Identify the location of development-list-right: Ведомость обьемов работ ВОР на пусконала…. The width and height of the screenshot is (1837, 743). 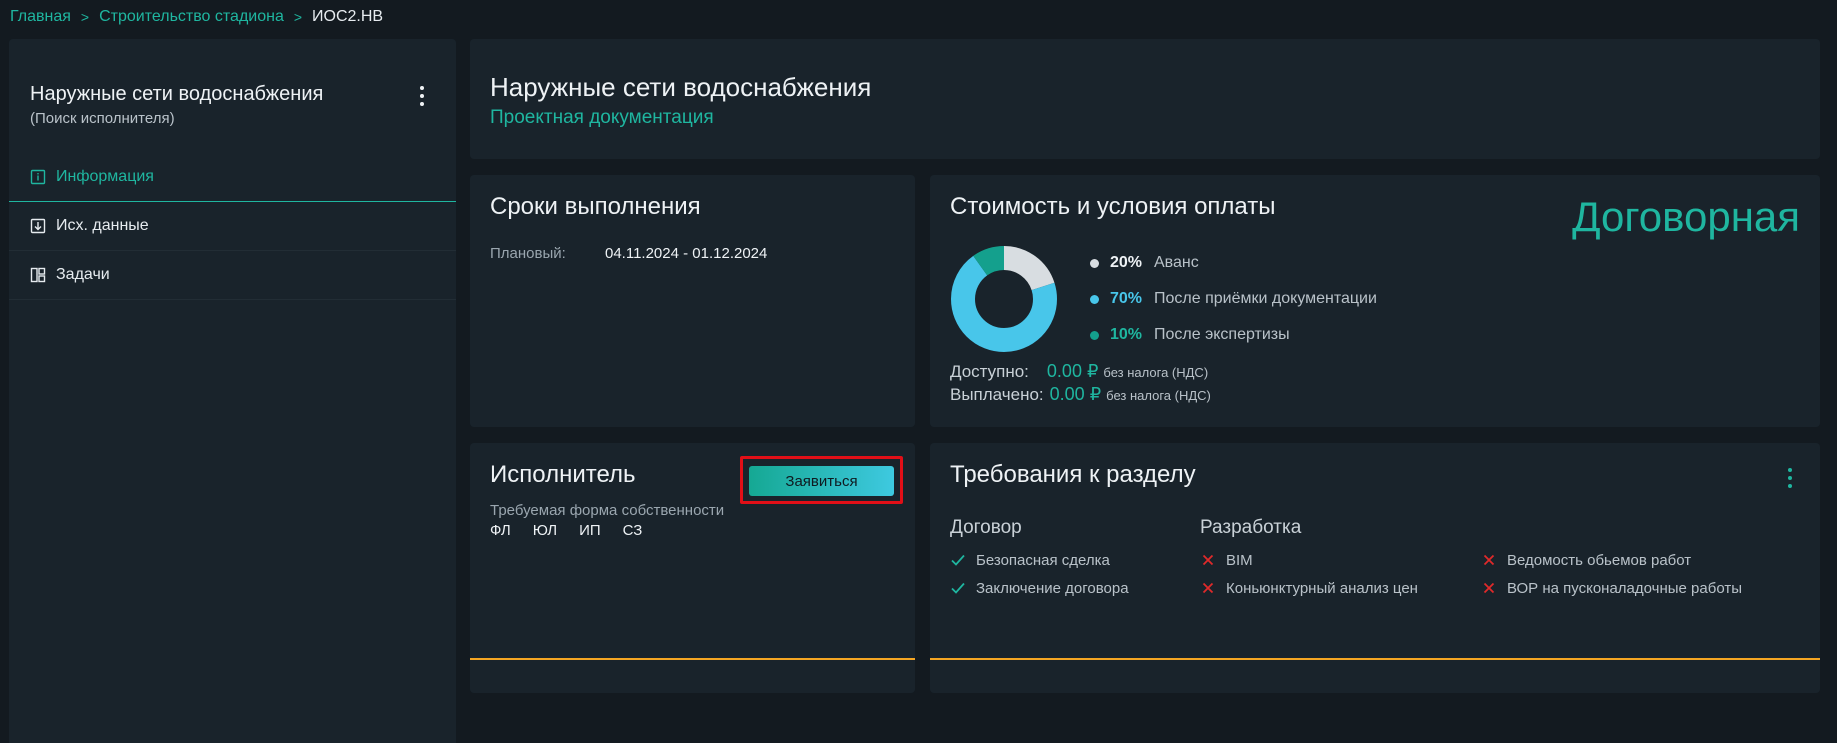
(1611, 574).